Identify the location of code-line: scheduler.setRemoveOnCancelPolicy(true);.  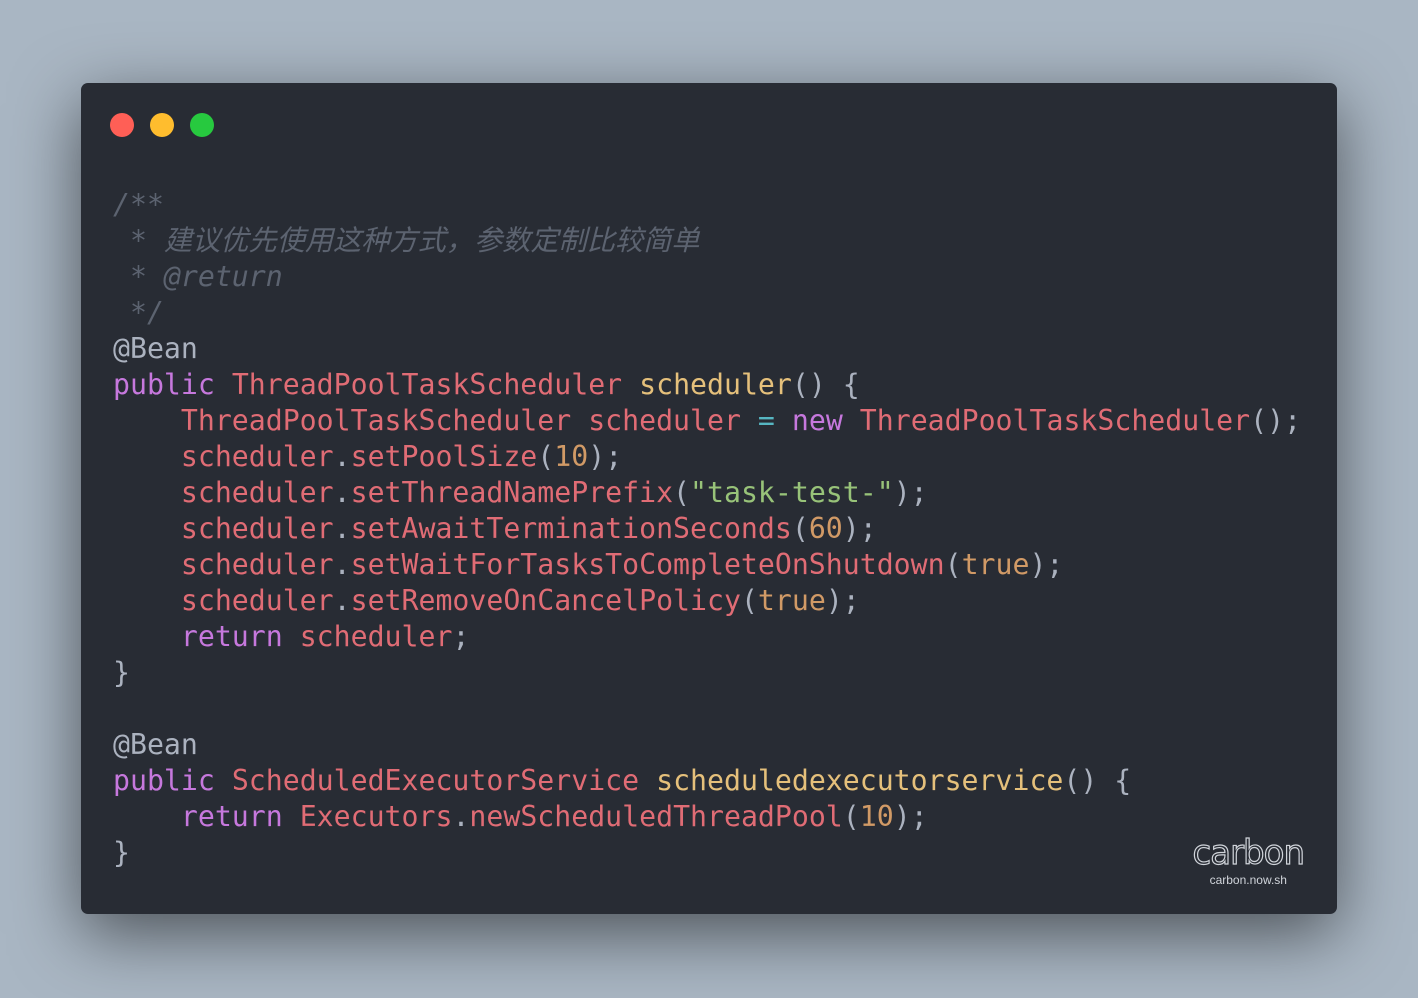
(707, 601).